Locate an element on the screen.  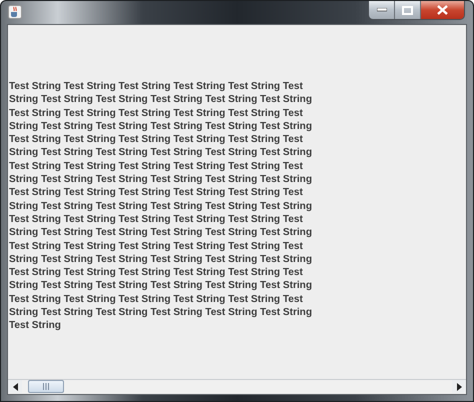
scroll-left-button is located at coordinates (15, 386).